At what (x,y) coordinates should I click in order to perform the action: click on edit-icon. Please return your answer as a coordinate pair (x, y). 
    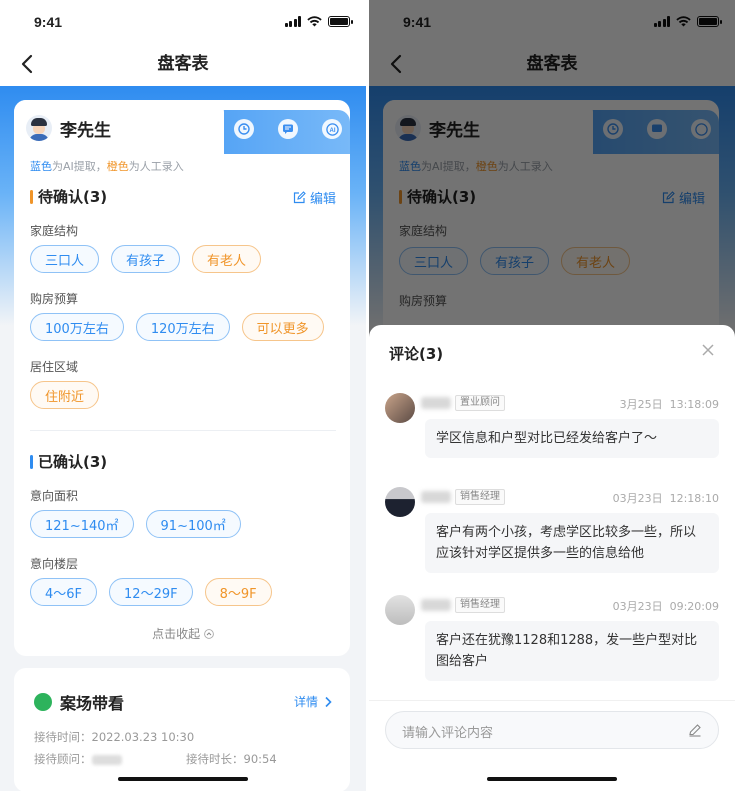
    Looking at the image, I should click on (299, 197).